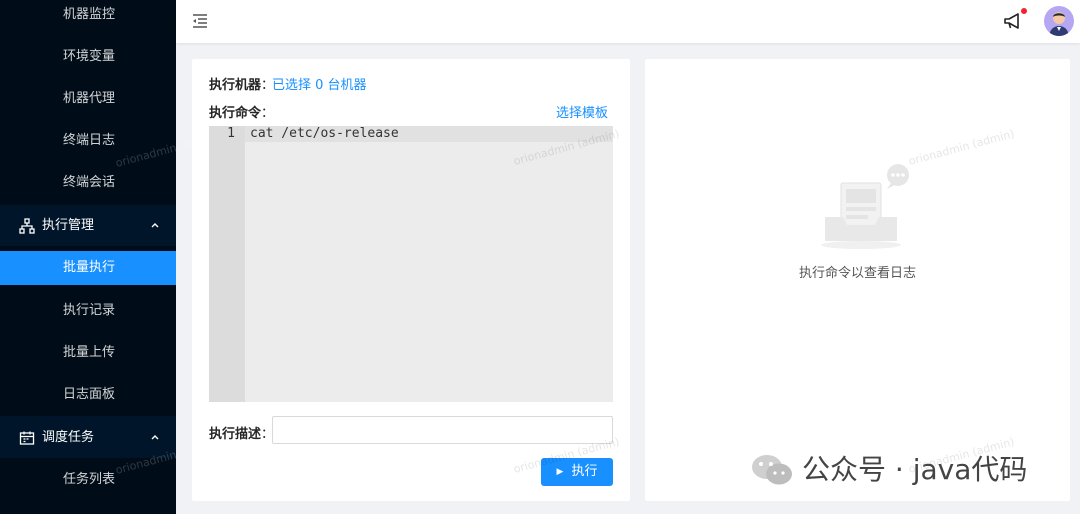 Image resolution: width=1080 pixels, height=514 pixels. I want to click on calendar-icon, so click(27, 438).